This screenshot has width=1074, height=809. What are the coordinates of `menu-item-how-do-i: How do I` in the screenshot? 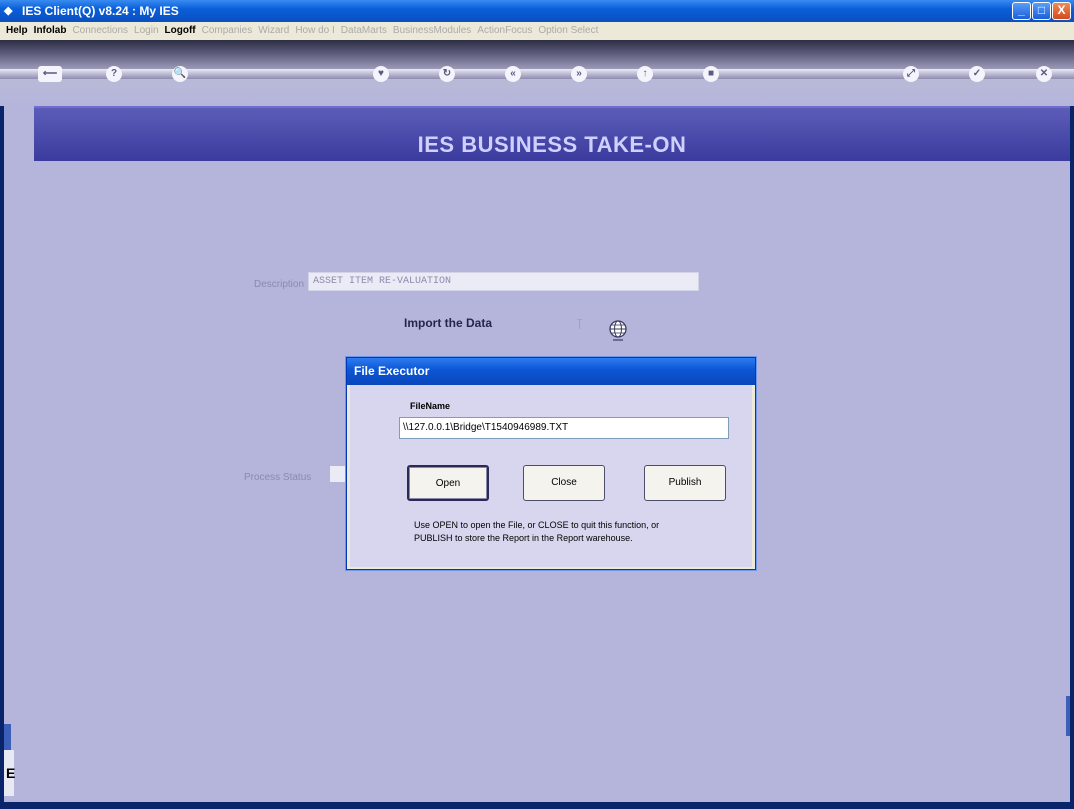 It's located at (314, 30).